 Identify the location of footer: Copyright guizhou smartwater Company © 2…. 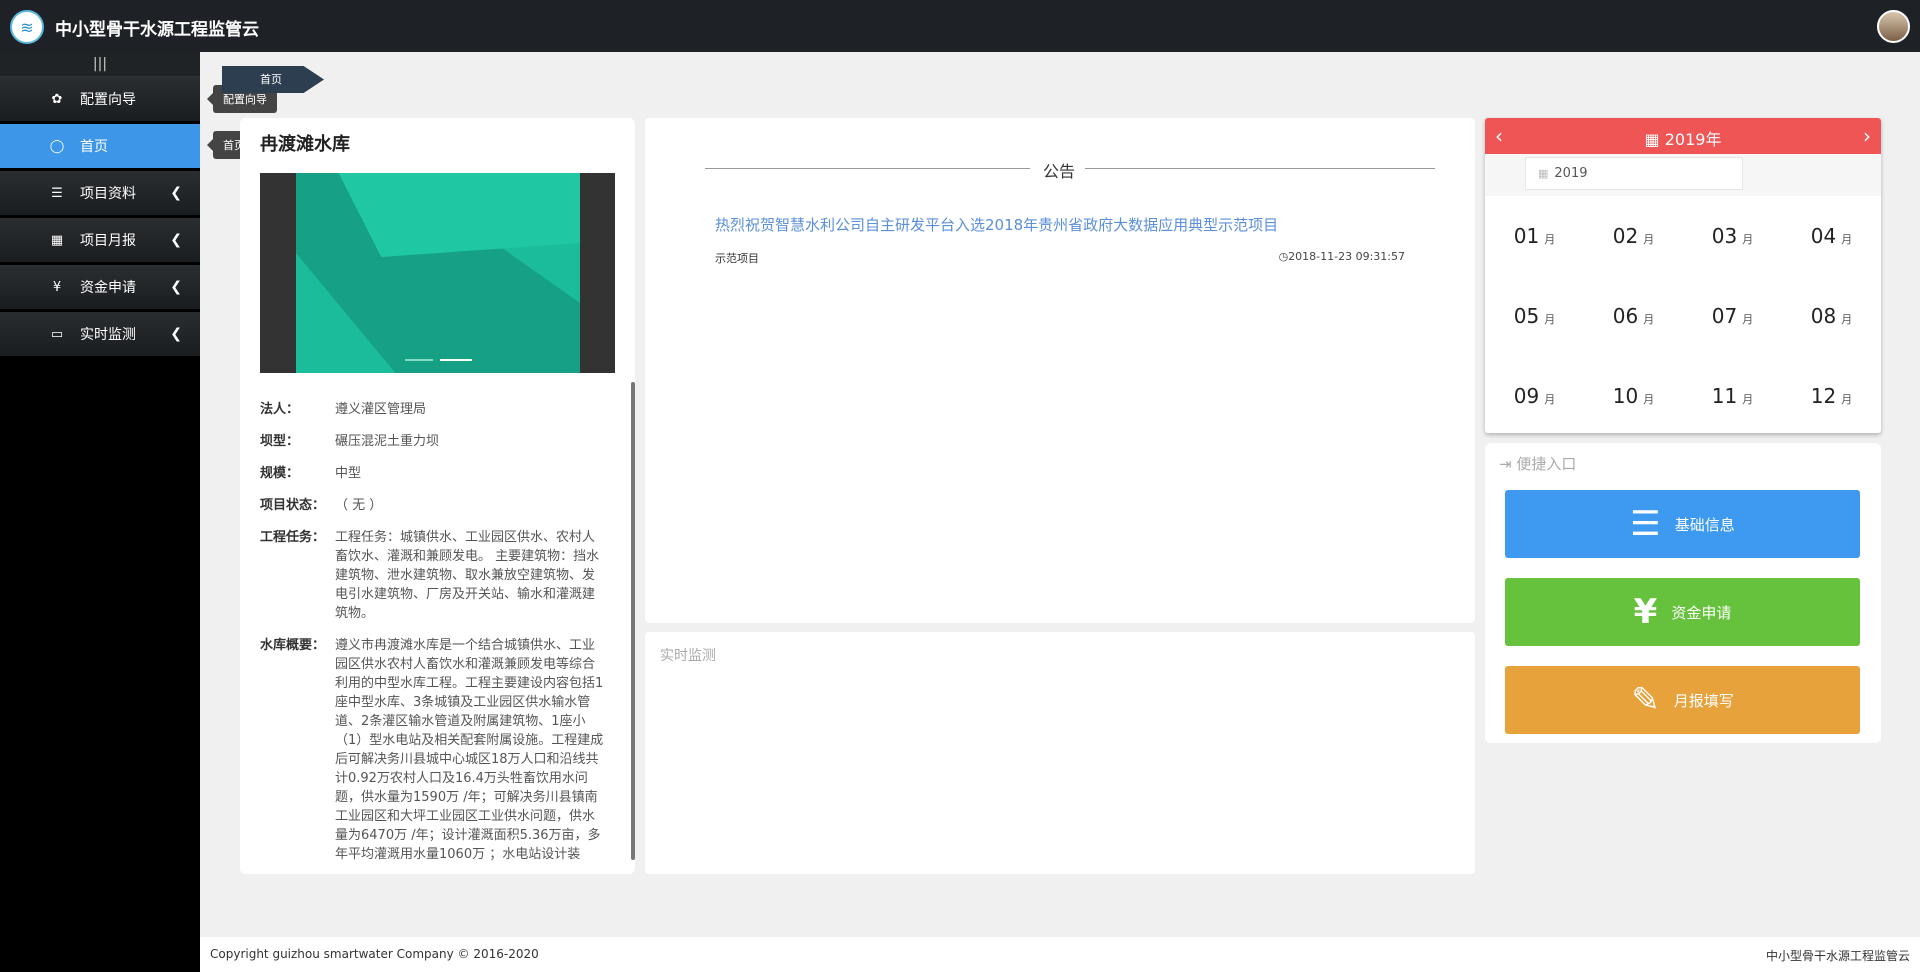
(1060, 954).